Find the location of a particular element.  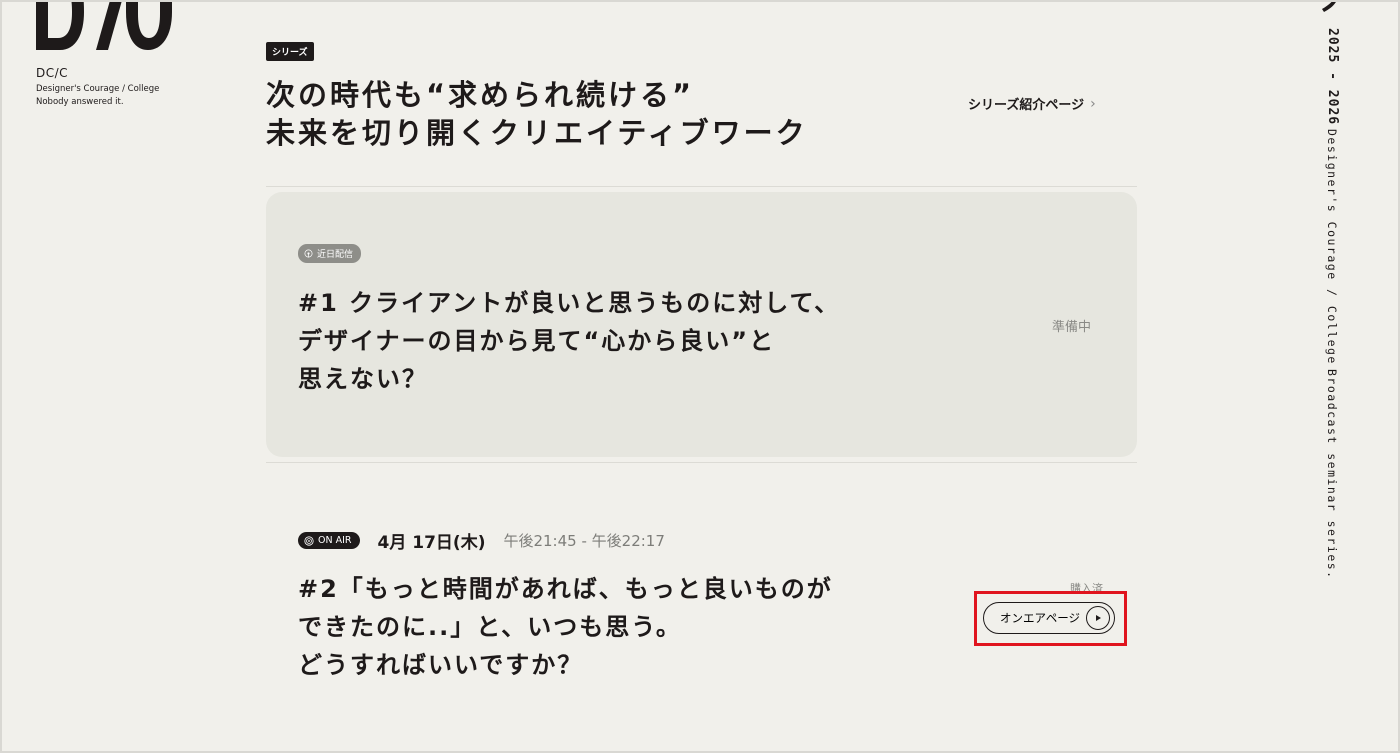

on-air-badge: ON AIR is located at coordinates (329, 540).